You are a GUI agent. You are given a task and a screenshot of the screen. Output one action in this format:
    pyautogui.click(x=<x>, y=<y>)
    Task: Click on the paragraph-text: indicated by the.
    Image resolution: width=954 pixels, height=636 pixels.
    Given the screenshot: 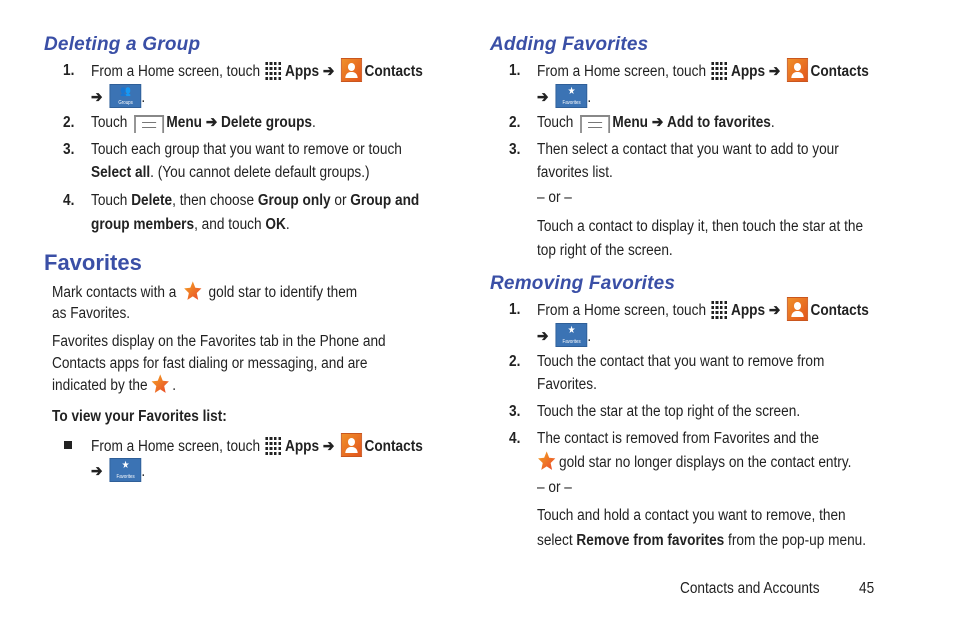 What is the action you would take?
    pyautogui.click(x=114, y=386)
    